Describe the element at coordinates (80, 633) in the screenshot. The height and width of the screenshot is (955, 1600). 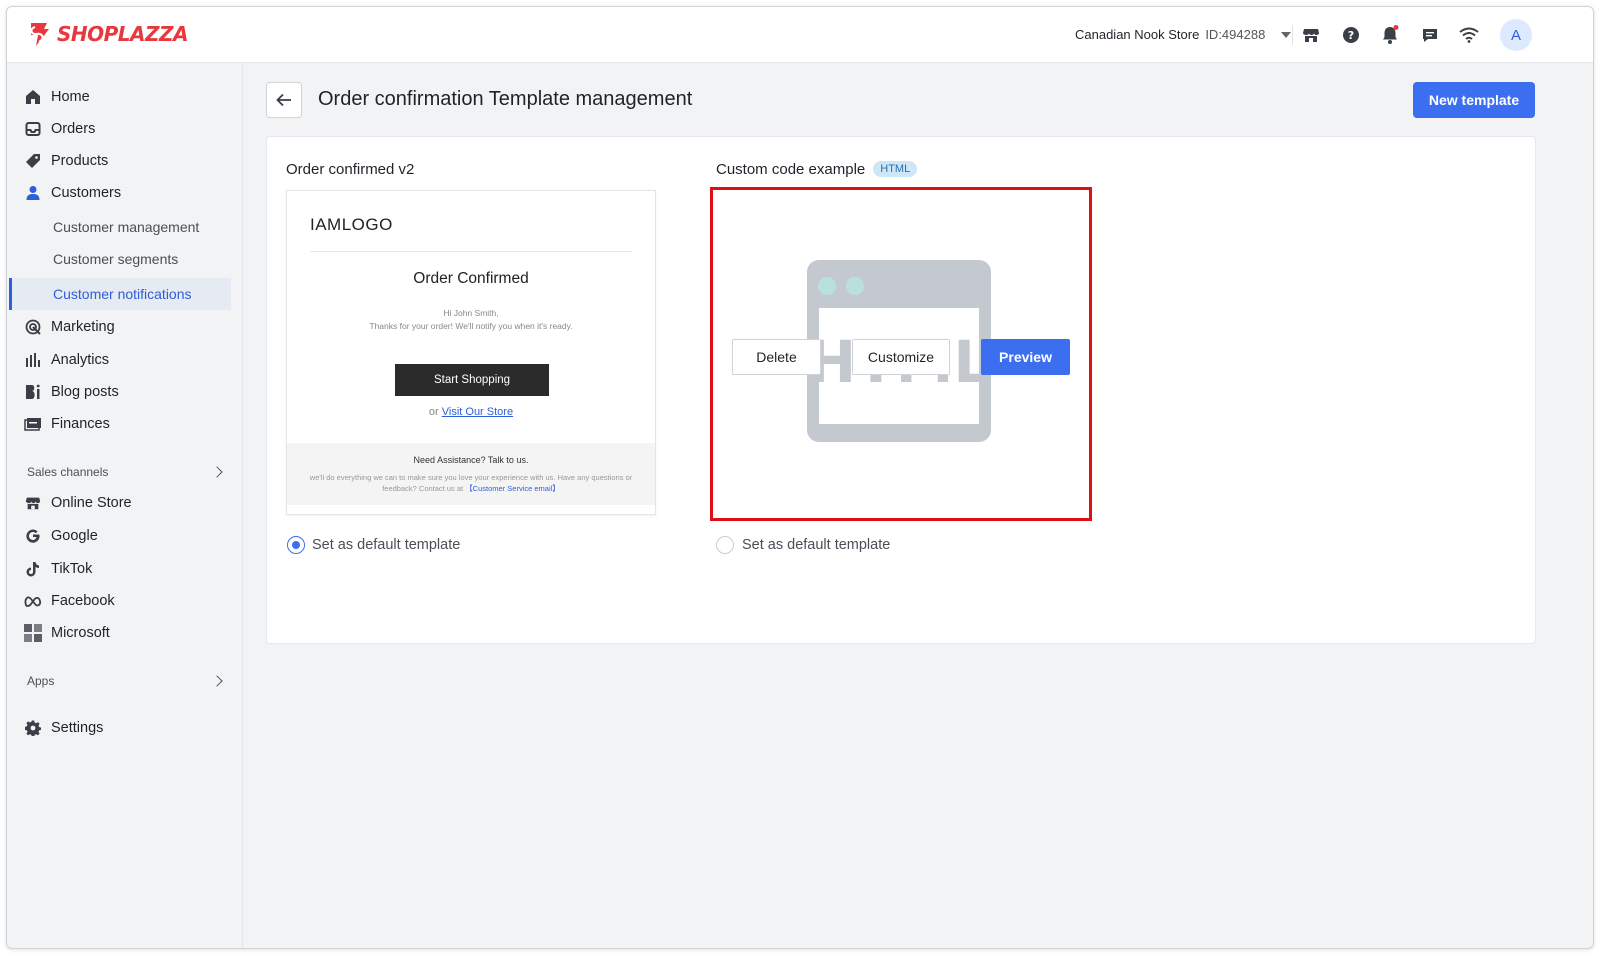
I see `sidebar-item-label: Microsoft` at that location.